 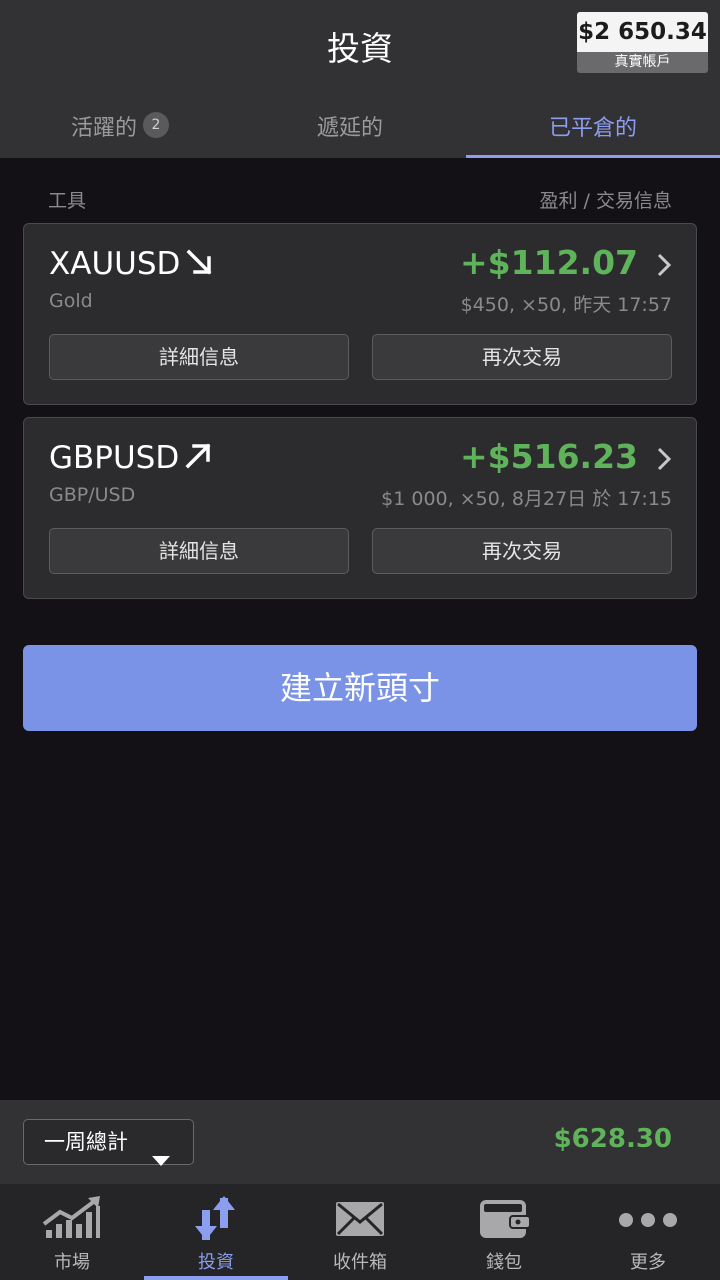 What do you see at coordinates (216, 1278) in the screenshot?
I see `nav-active-indicator` at bounding box center [216, 1278].